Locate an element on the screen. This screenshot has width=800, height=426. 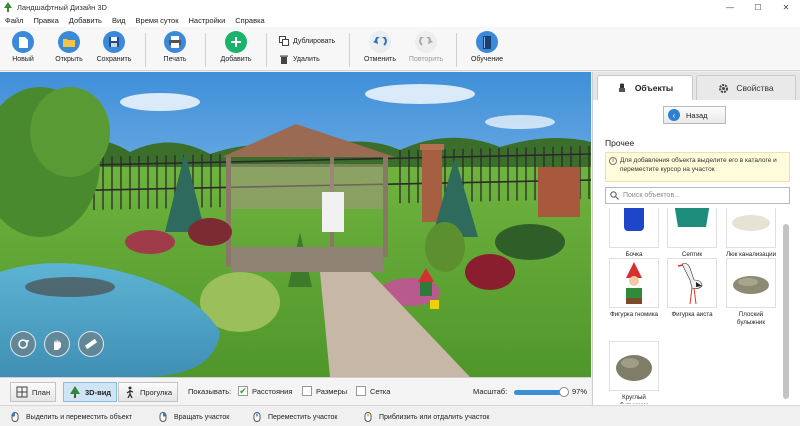
save-button: Сохранить is located at coordinates (114, 47).